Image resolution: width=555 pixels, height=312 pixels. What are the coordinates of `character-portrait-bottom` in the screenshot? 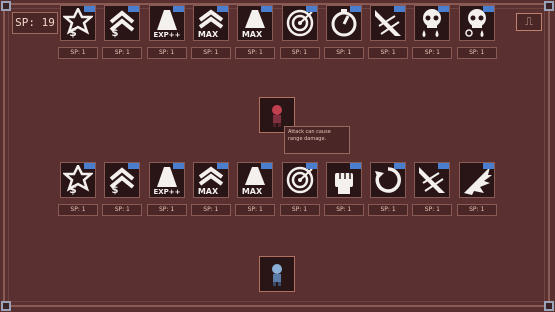 It's located at (277, 274).